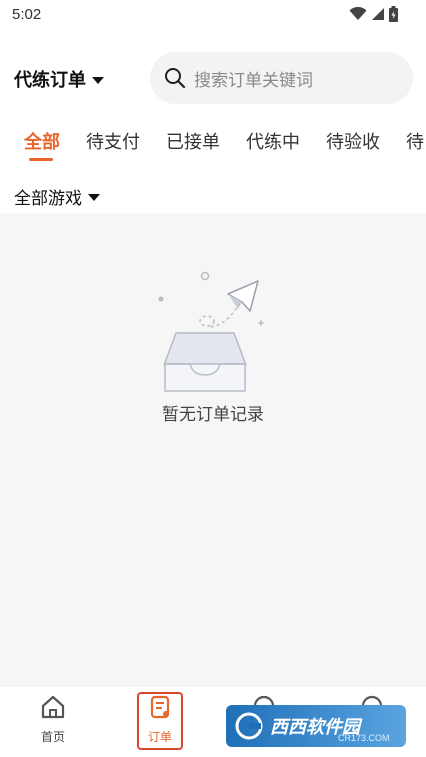  What do you see at coordinates (213, 15) in the screenshot?
I see `status-bar: 5:02` at bounding box center [213, 15].